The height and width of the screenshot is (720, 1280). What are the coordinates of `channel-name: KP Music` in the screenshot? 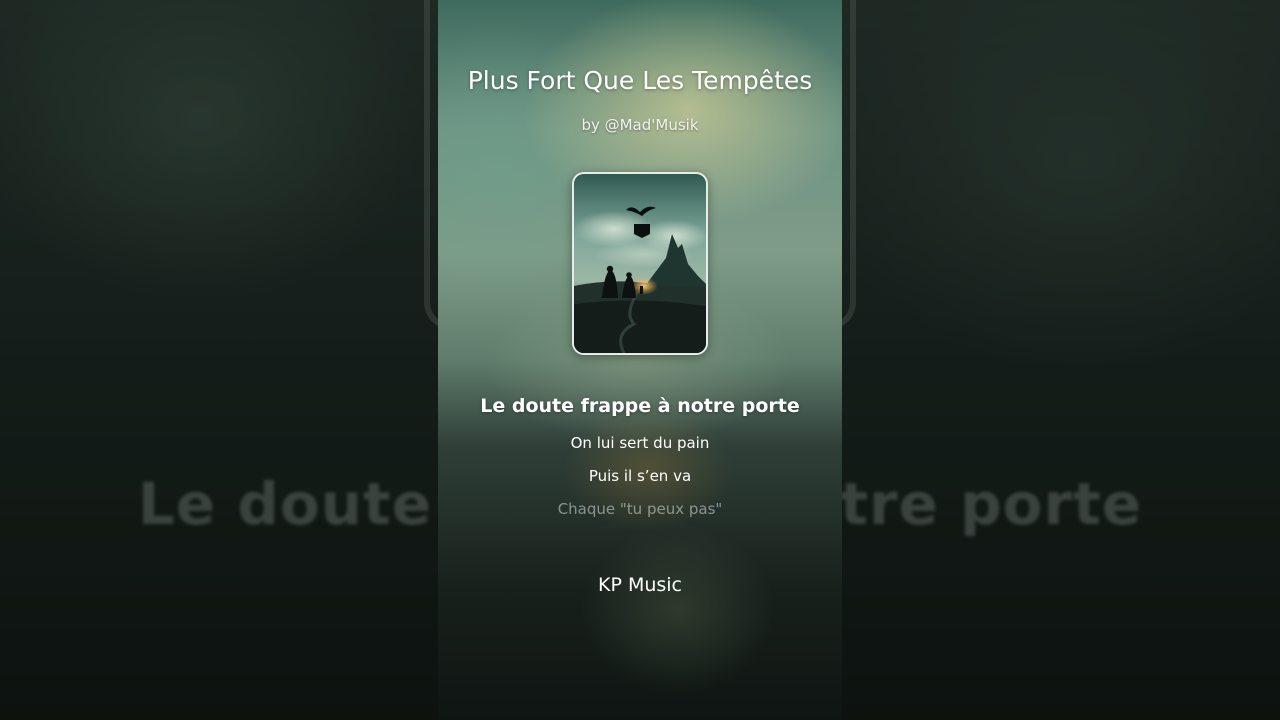 It's located at (639, 585).